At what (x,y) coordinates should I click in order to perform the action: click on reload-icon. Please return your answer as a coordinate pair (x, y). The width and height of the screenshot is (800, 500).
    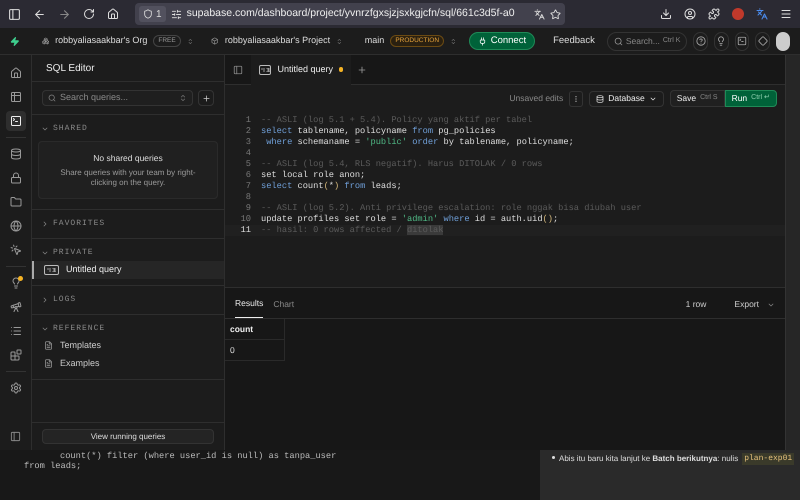
    Looking at the image, I should click on (89, 14).